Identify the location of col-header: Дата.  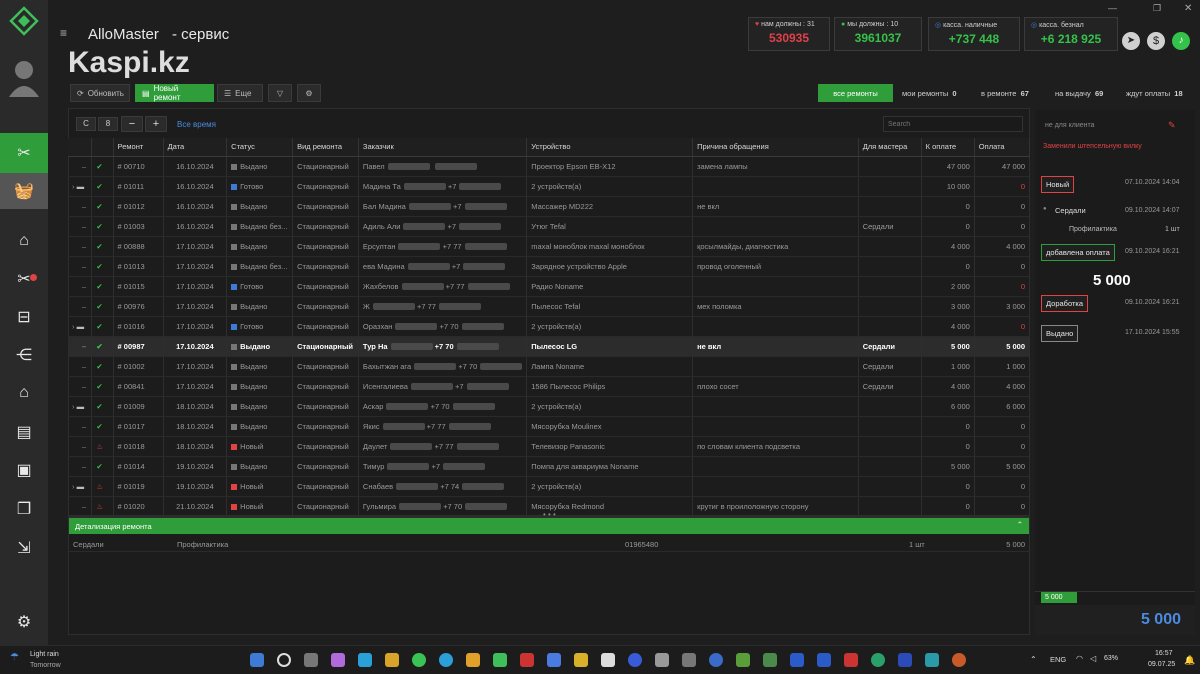
(195, 147).